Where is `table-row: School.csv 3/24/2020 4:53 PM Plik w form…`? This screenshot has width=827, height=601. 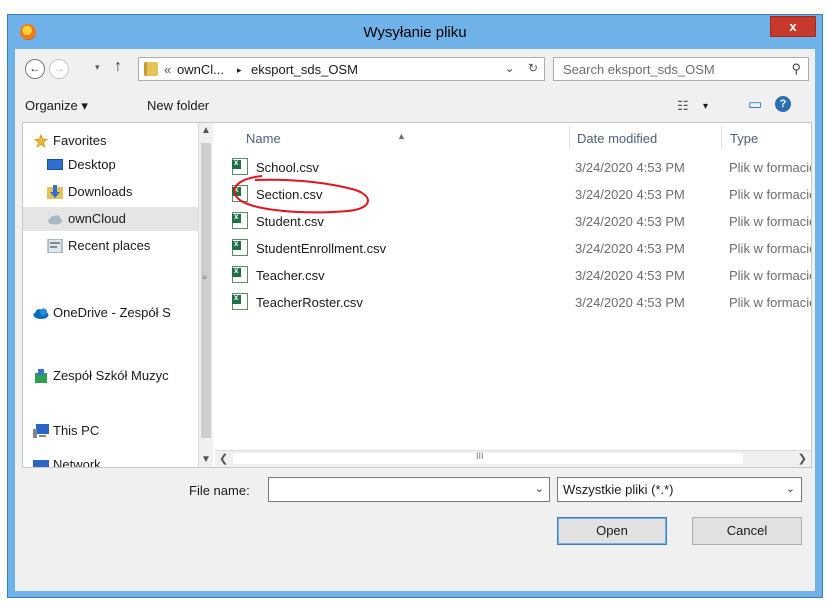 table-row: School.csv 3/24/2020 4:53 PM Plik w form… is located at coordinates (513, 168).